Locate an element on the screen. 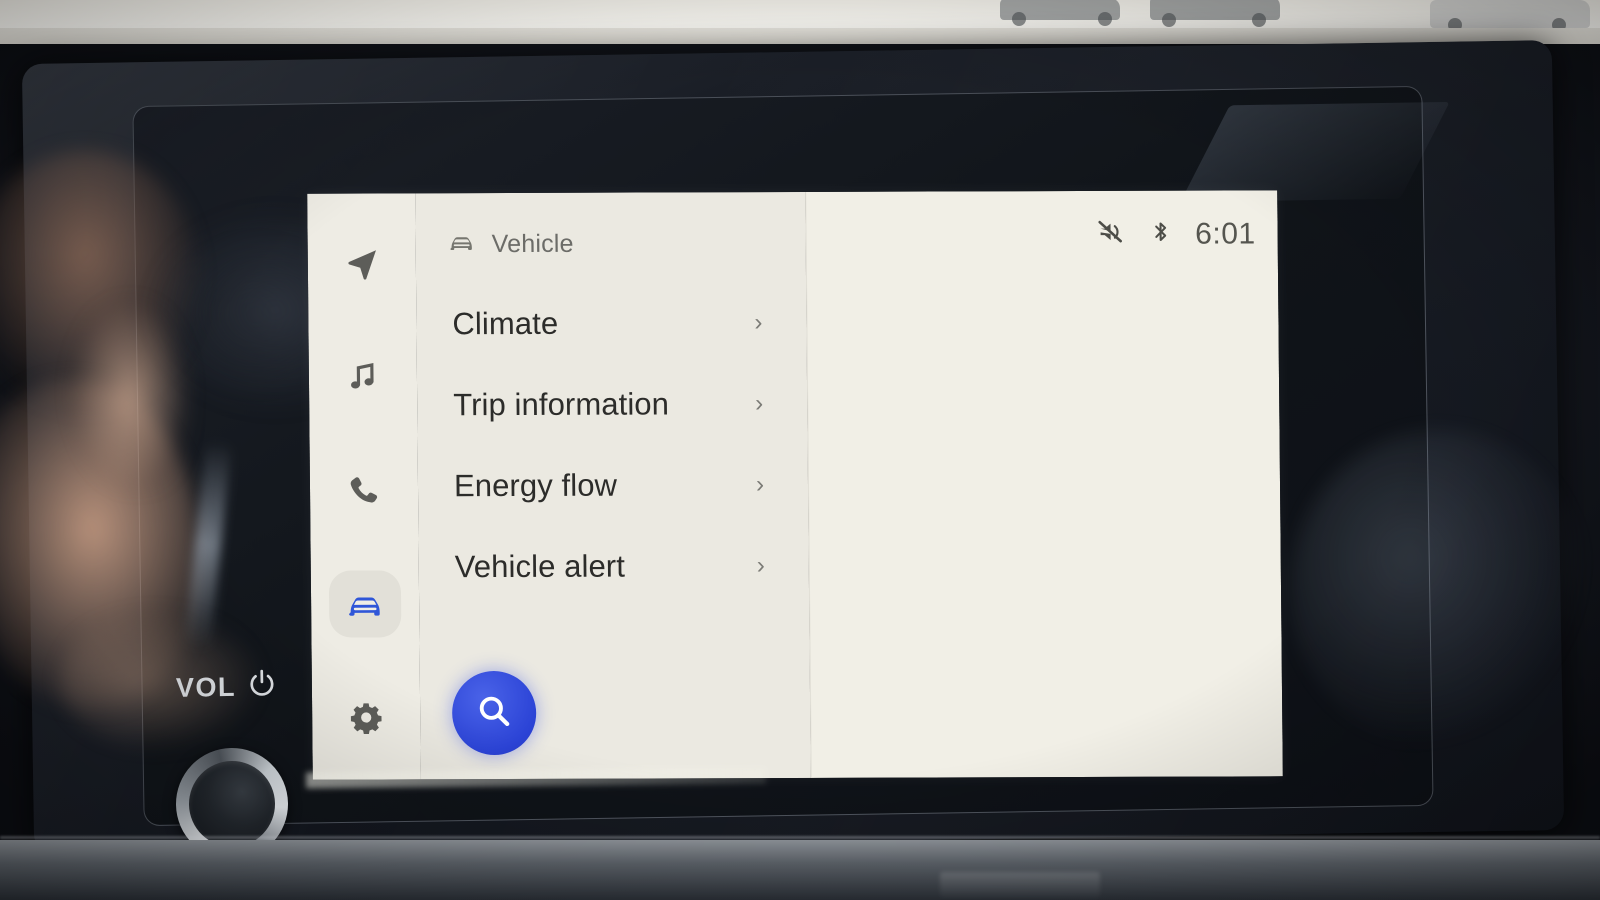  bluetooth-icon is located at coordinates (1160, 234).